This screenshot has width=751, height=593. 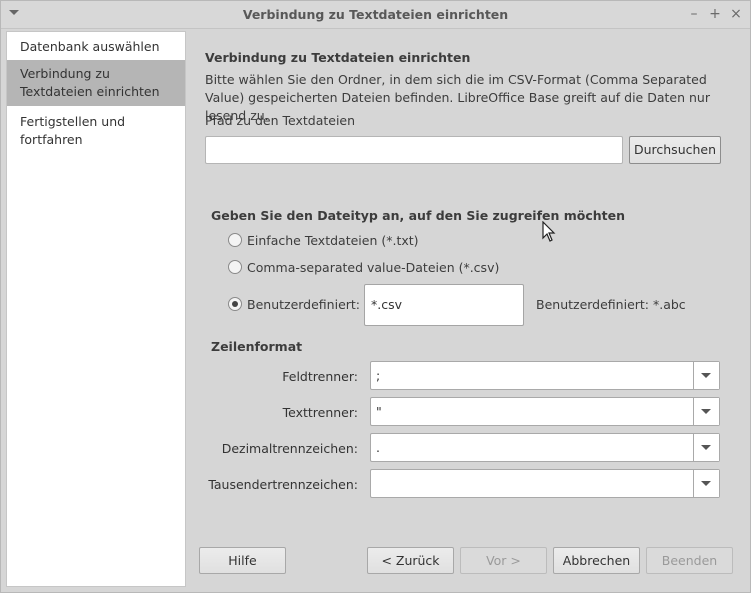 I want to click on decimal-separator-label: Dezimaltrennzeichen:, so click(x=289, y=448).